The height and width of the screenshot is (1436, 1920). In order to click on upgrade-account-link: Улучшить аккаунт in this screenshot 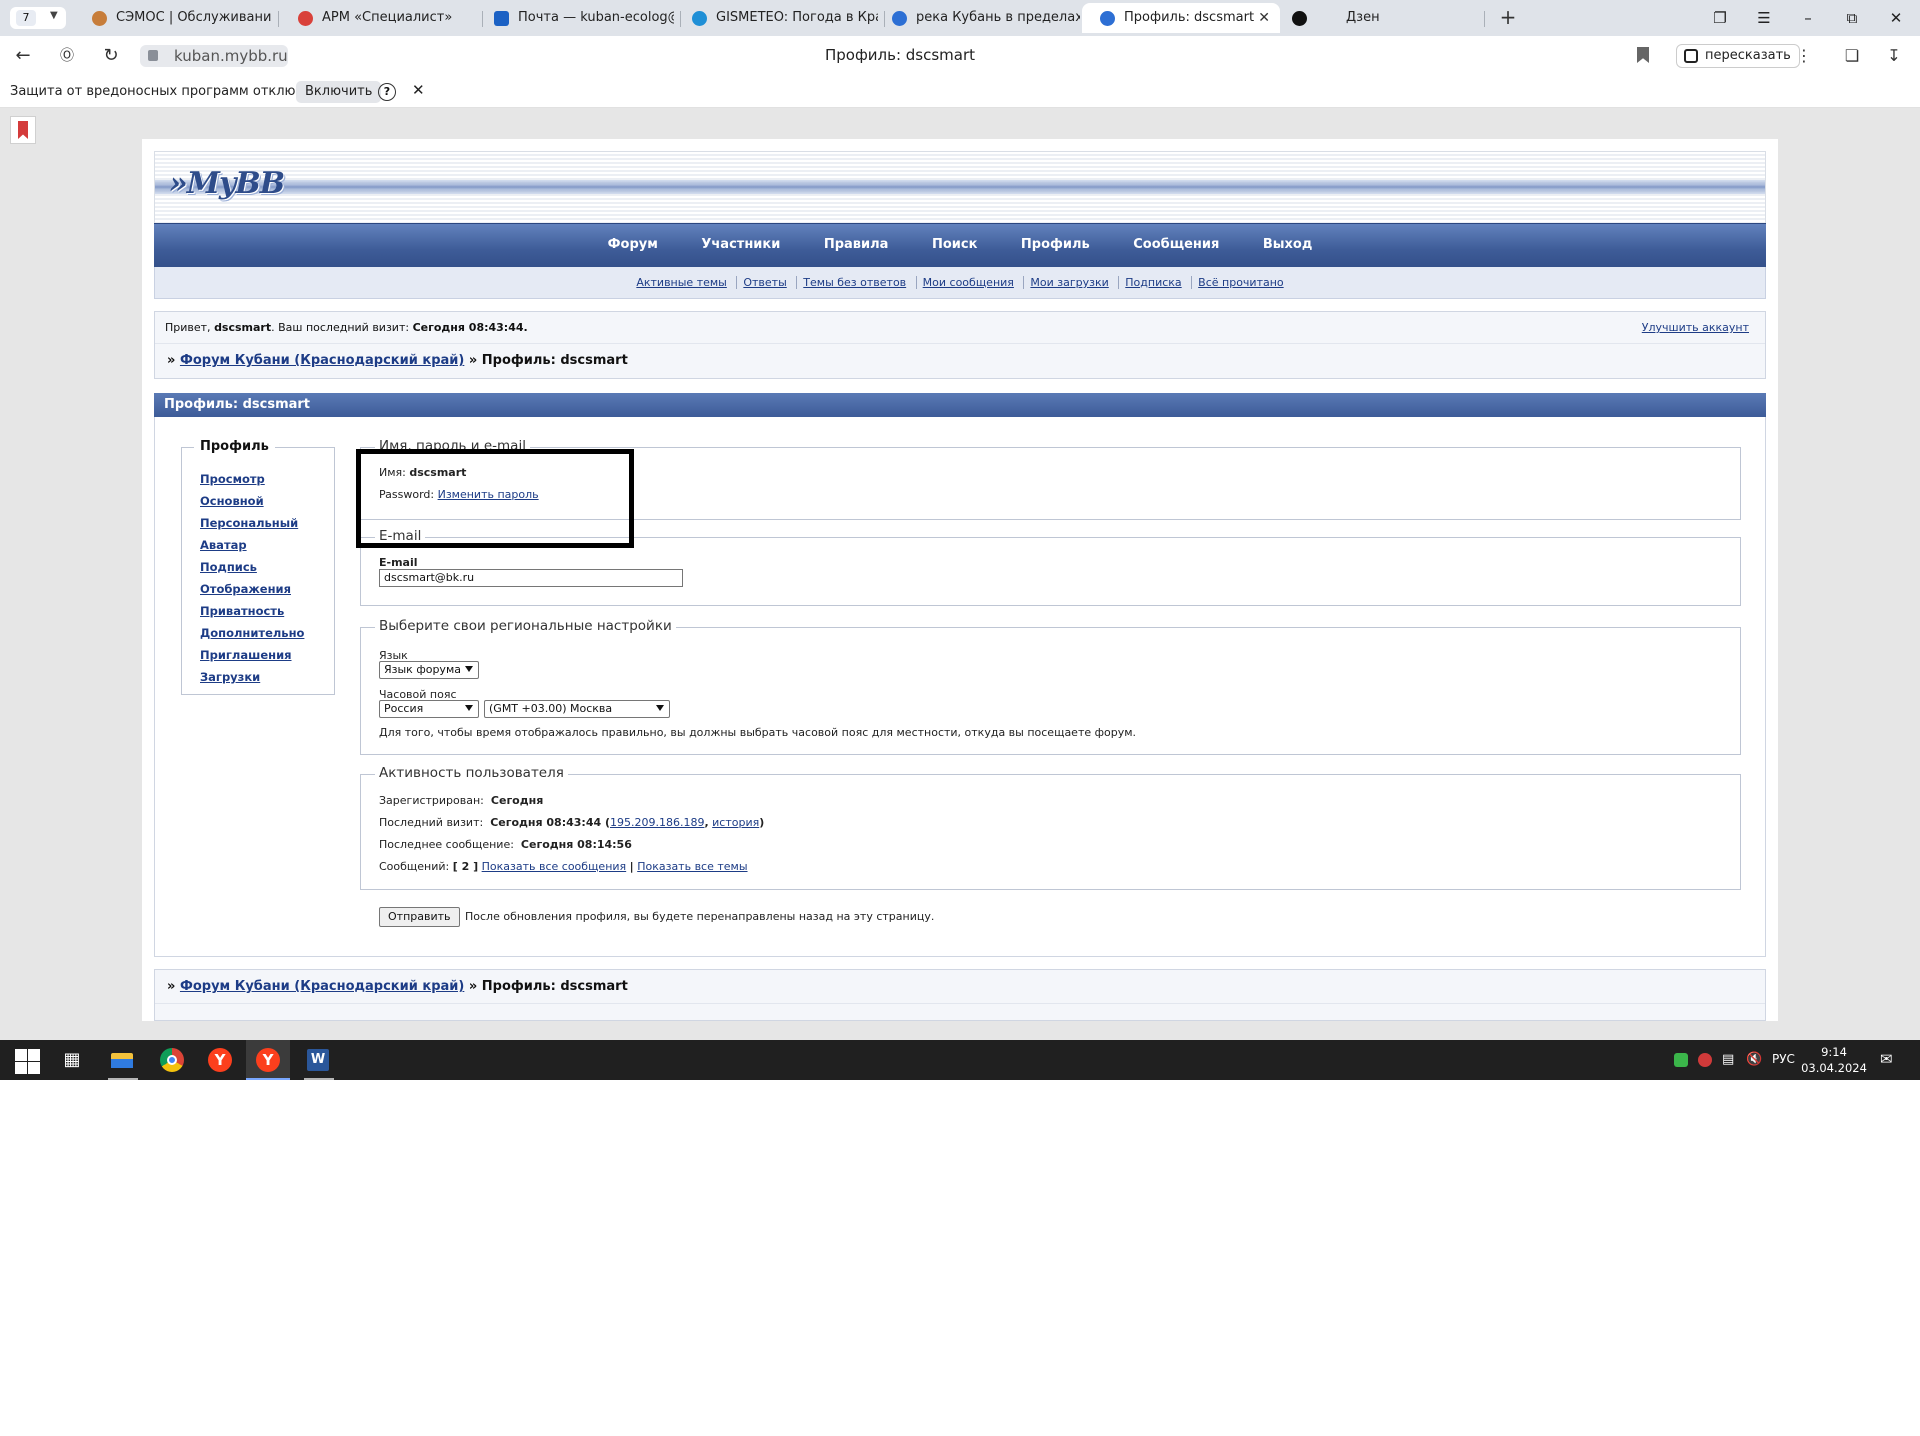, I will do `click(1695, 327)`.